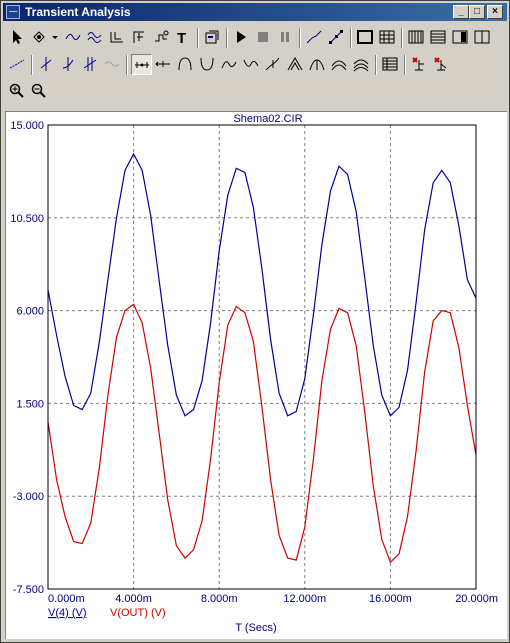 The height and width of the screenshot is (643, 510). Describe the element at coordinates (13, 12) in the screenshot. I see `app-icon` at that location.